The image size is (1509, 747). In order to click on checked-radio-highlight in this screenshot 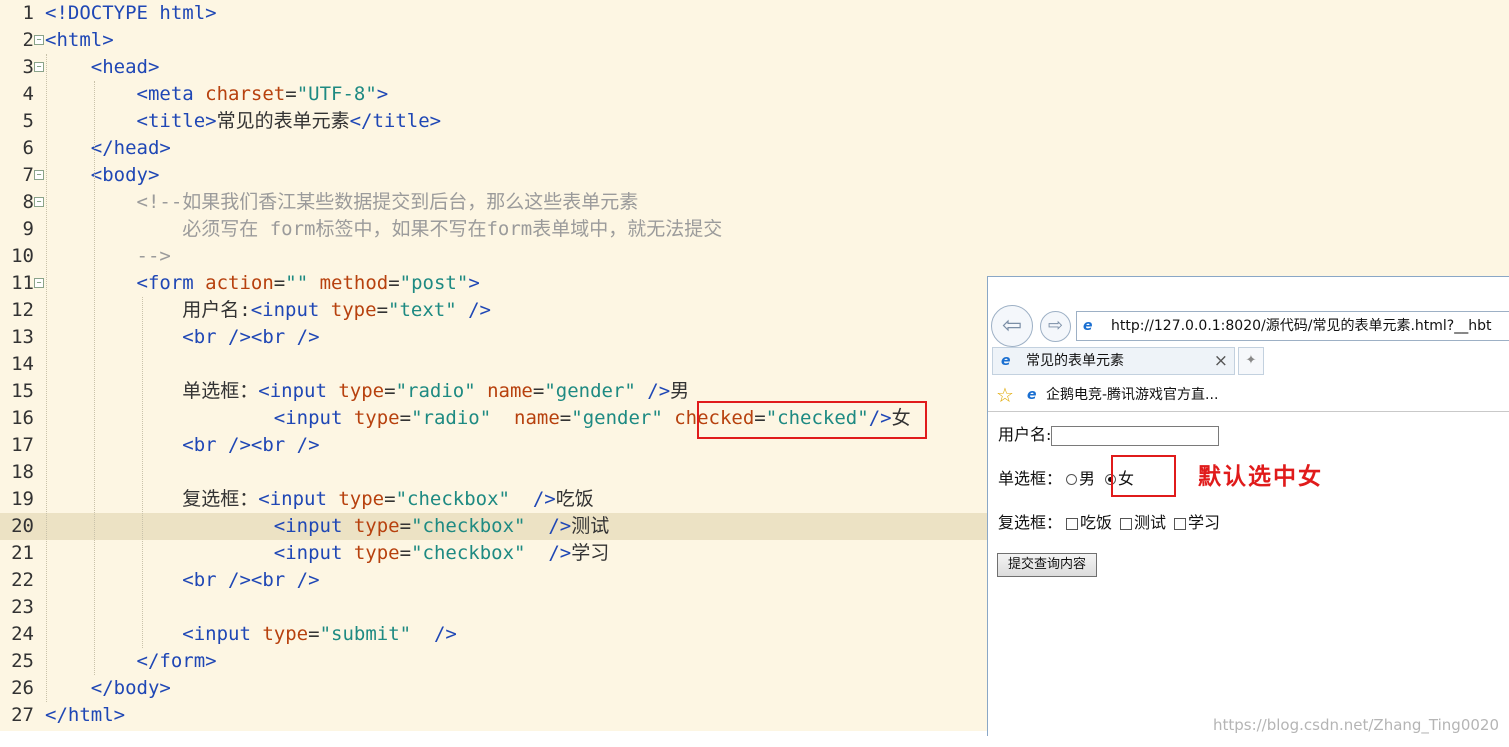, I will do `click(1143, 476)`.